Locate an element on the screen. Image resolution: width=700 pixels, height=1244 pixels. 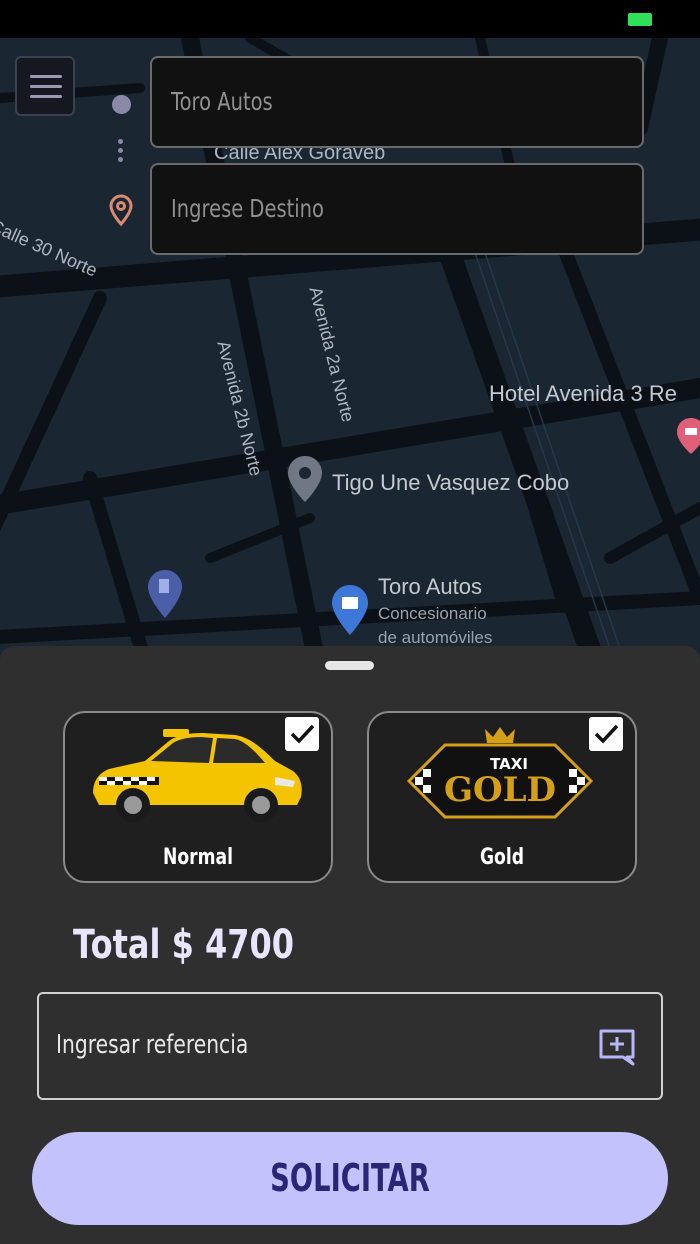
reference-input: Ingresar referencia is located at coordinates (350, 1046).